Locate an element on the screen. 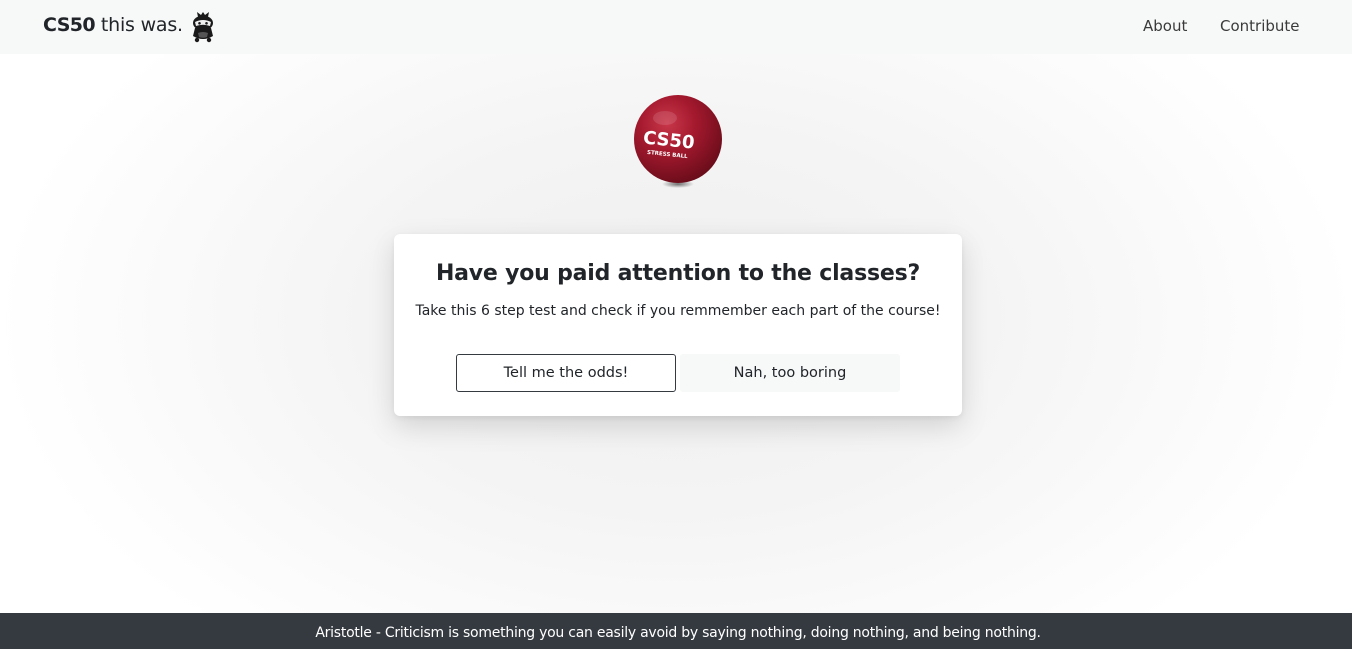  start-test-button: Tell me the odds! is located at coordinates (566, 373).